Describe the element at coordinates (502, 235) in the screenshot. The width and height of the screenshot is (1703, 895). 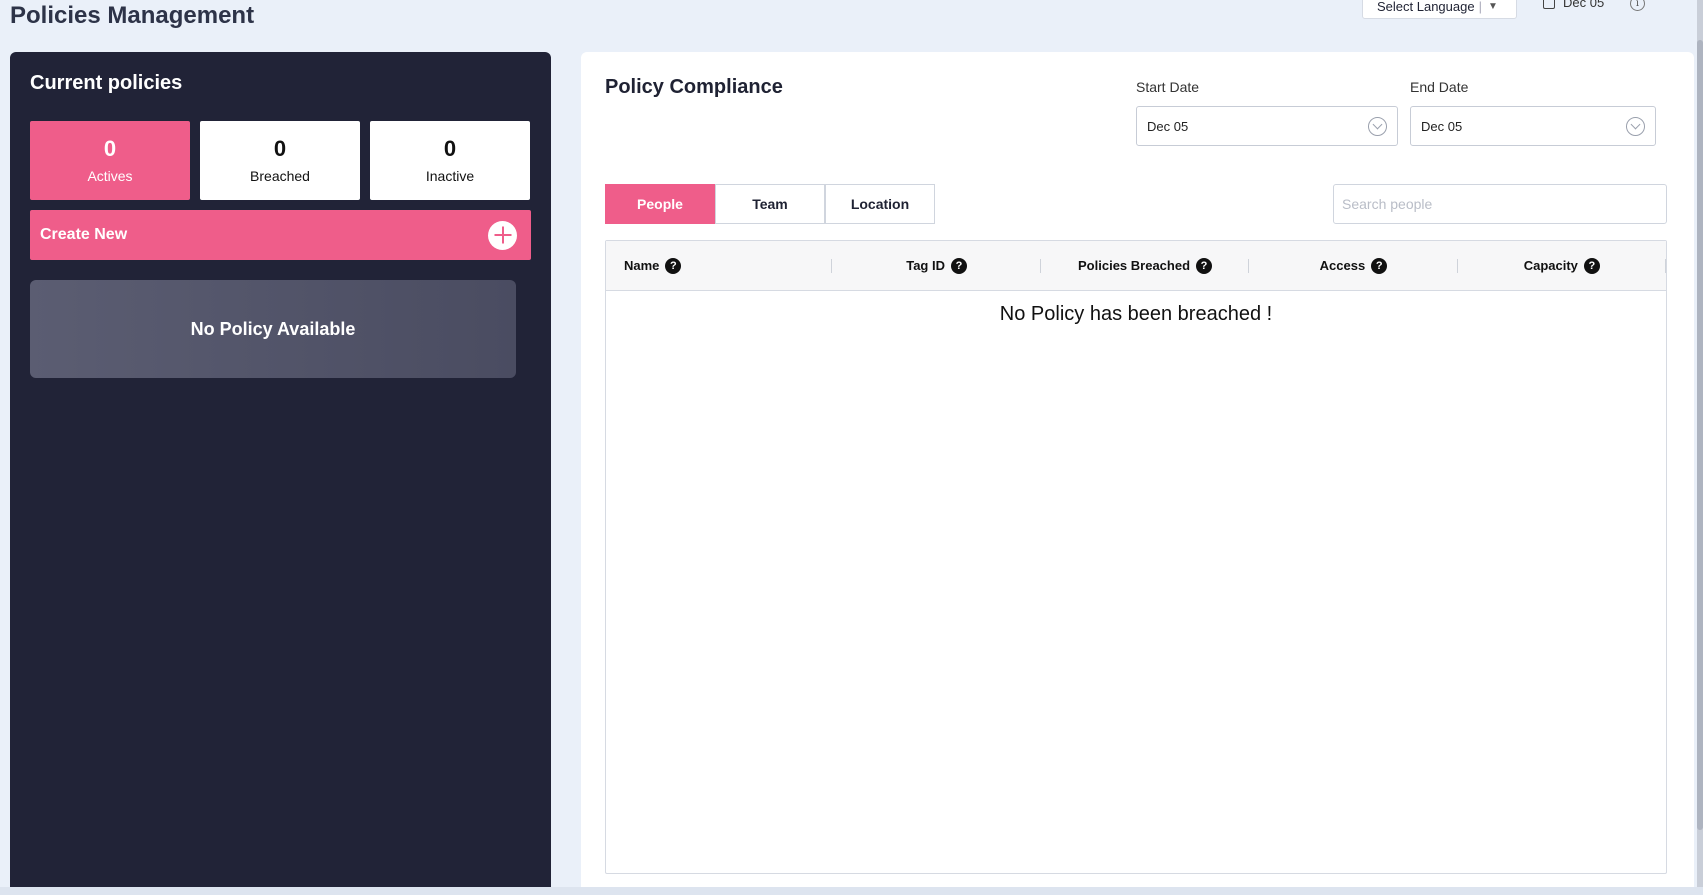
I see `plus-icon` at that location.